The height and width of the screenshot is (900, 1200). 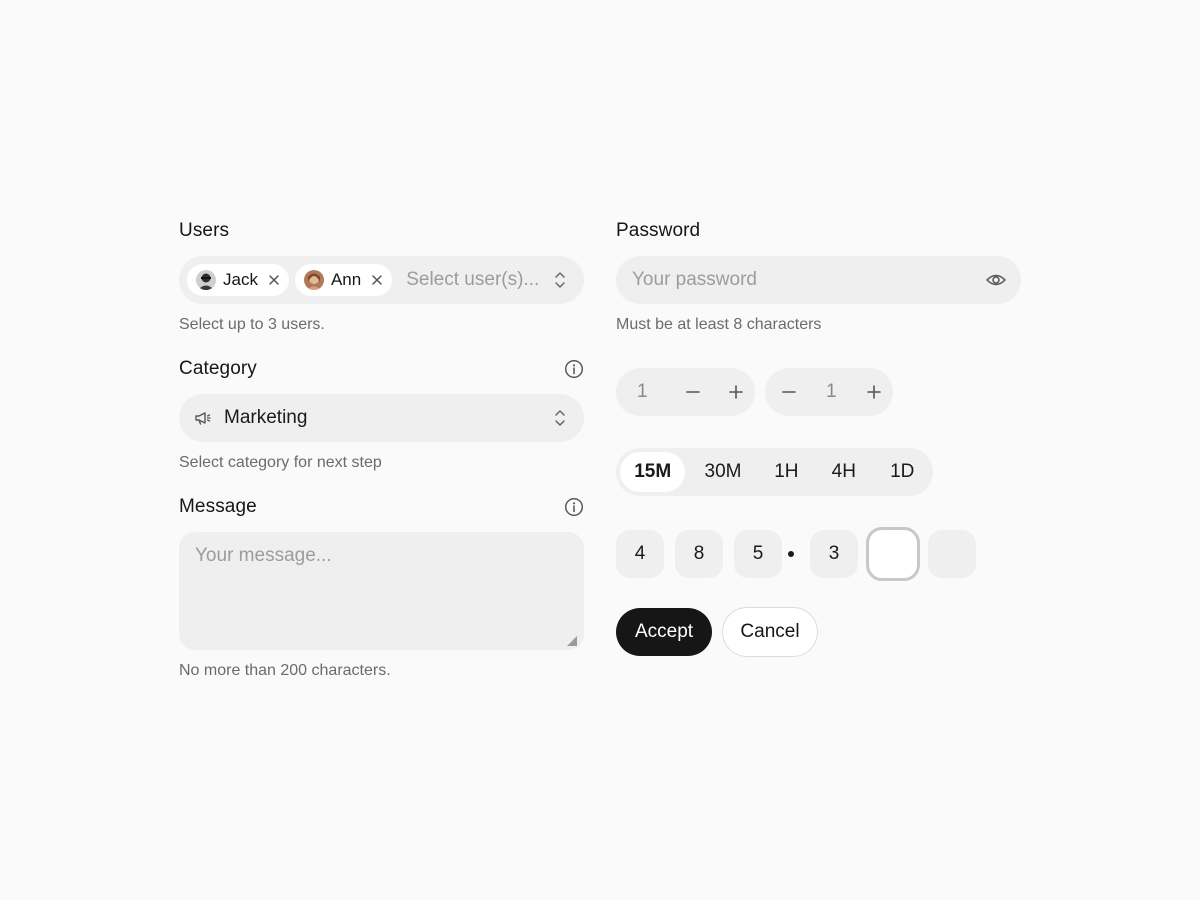 I want to click on steppers: 1 1, so click(x=754, y=392).